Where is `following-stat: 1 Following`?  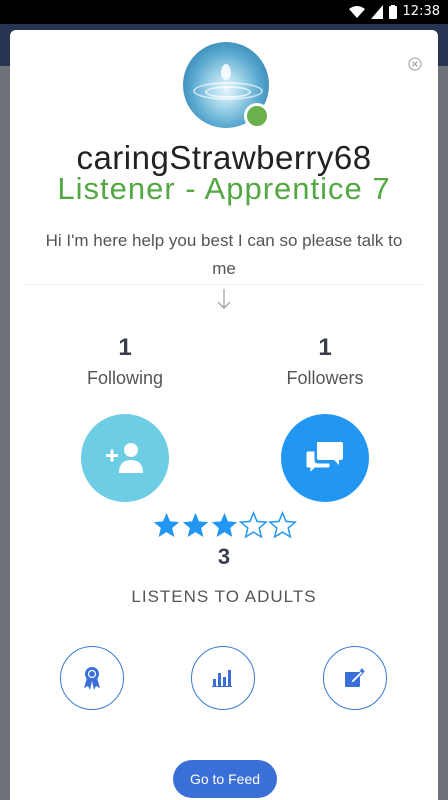 following-stat: 1 Following is located at coordinates (125, 361).